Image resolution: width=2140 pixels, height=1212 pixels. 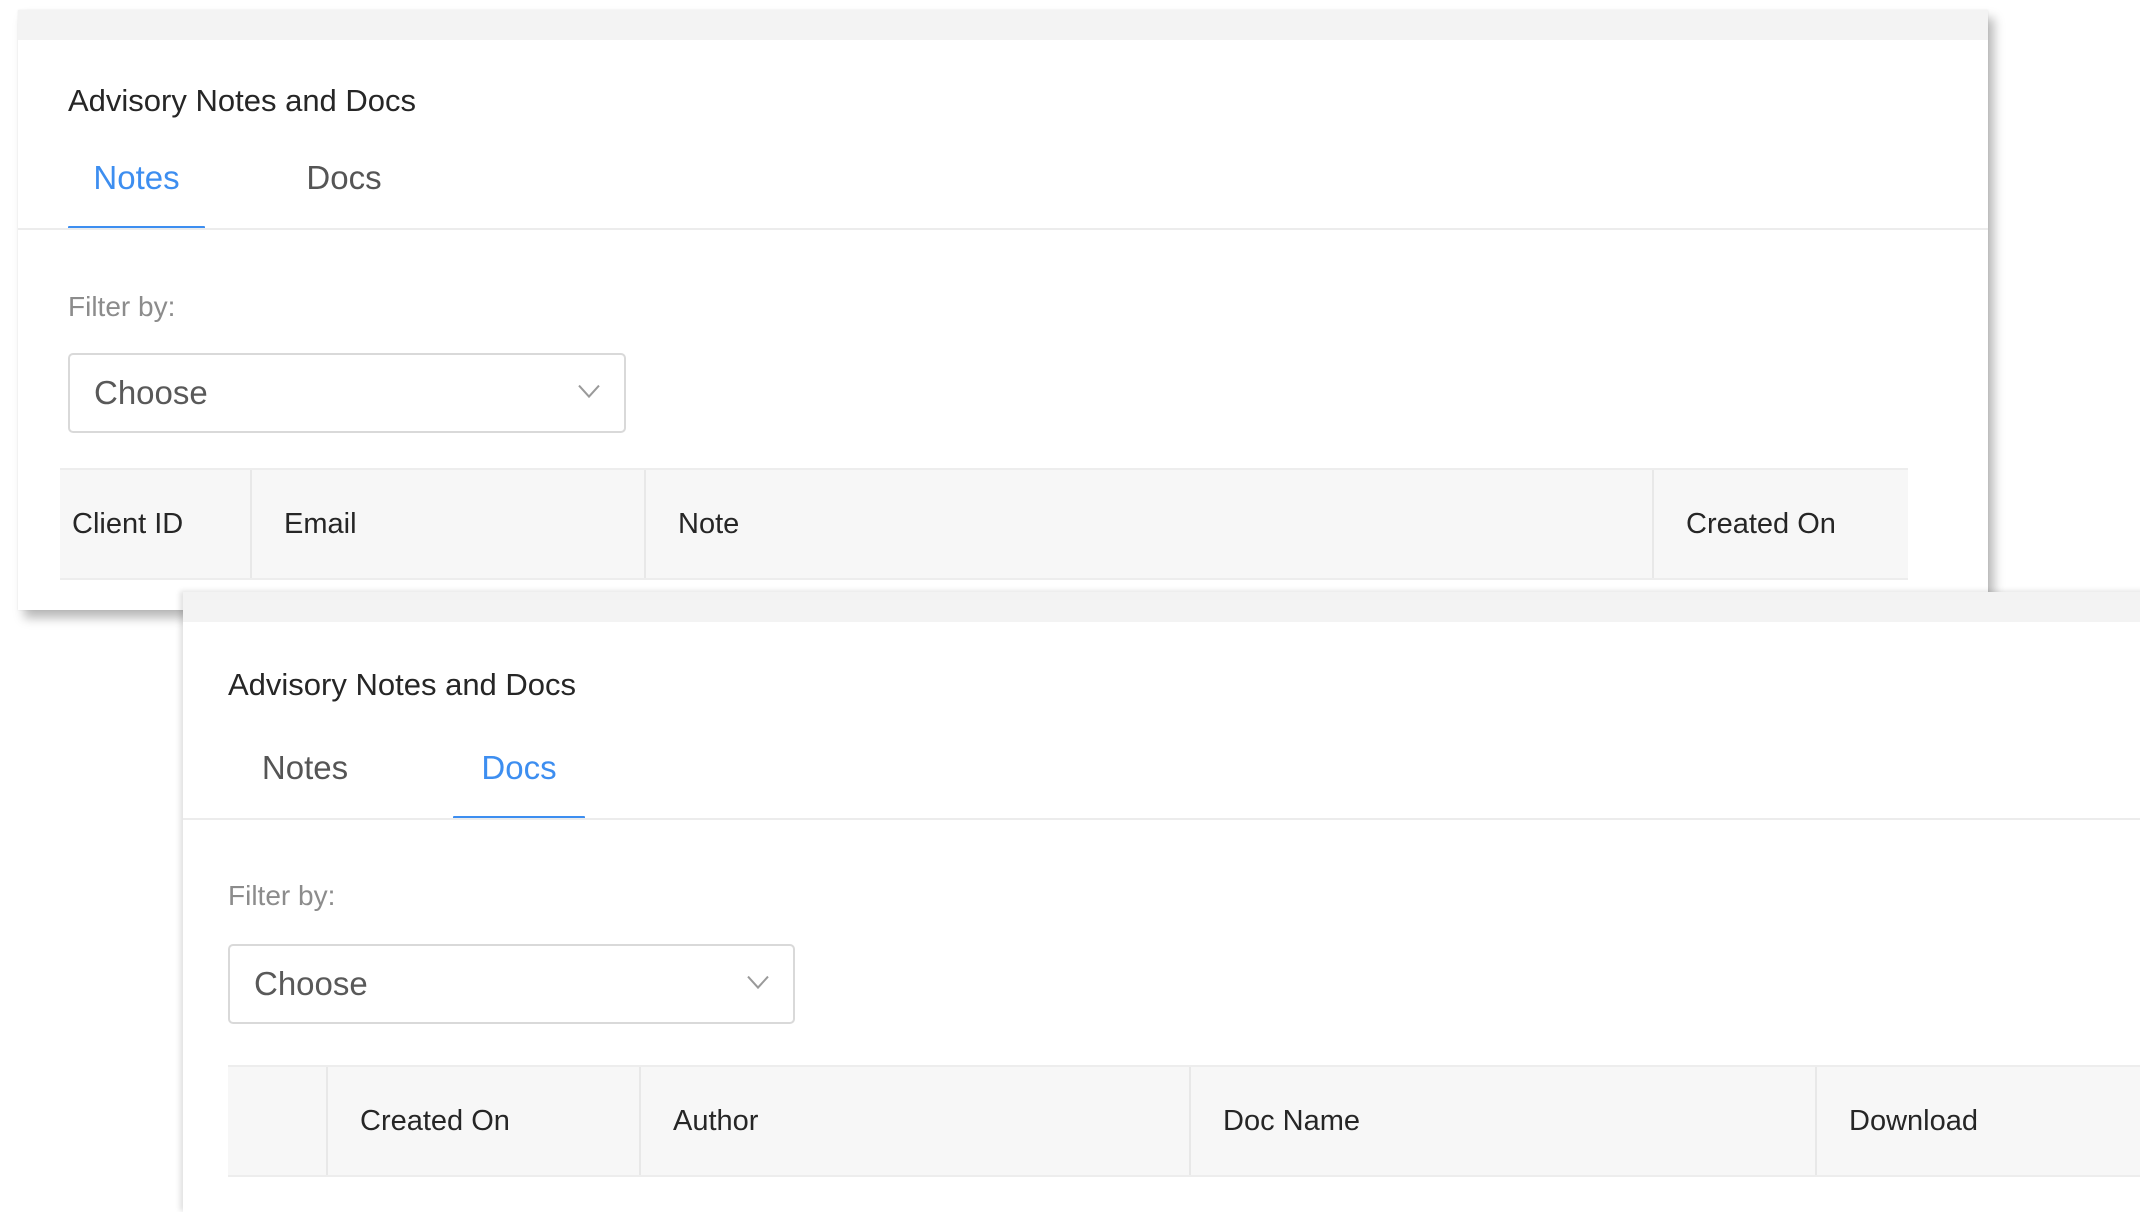 I want to click on column-header-doc-name: Doc Name, so click(x=1502, y=1121).